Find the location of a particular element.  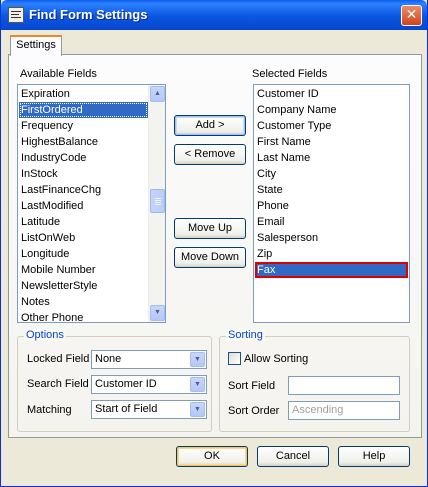

matching-value: Start of Field is located at coordinates (126, 409).